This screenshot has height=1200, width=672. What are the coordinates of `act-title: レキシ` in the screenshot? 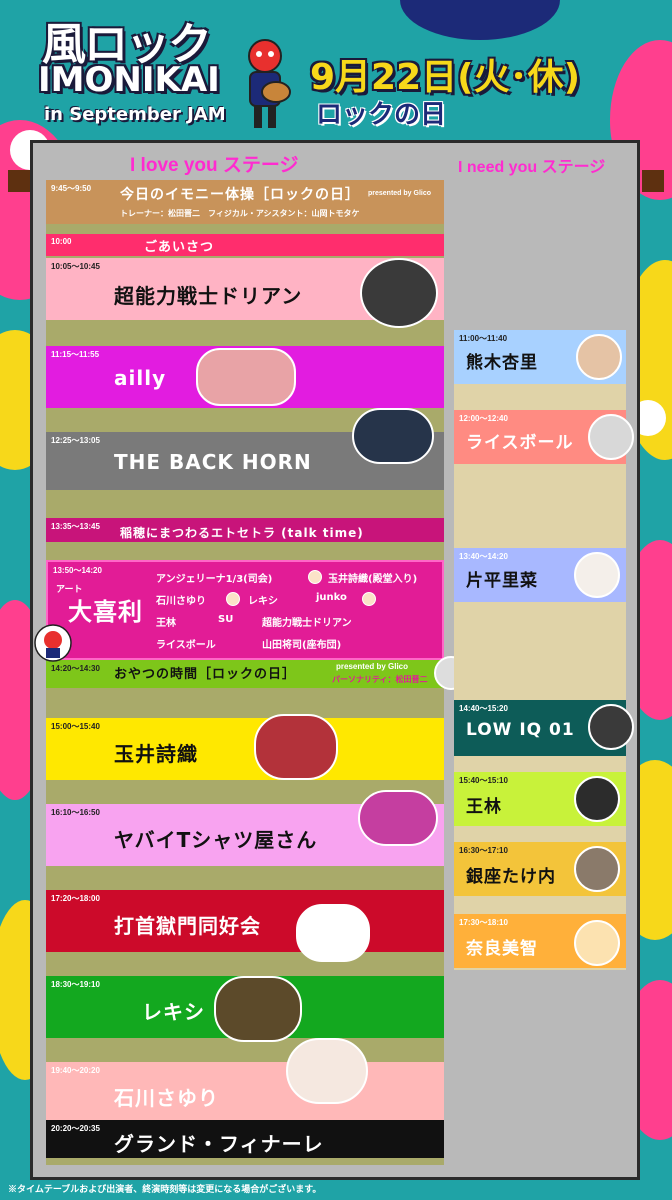 It's located at (173, 1012).